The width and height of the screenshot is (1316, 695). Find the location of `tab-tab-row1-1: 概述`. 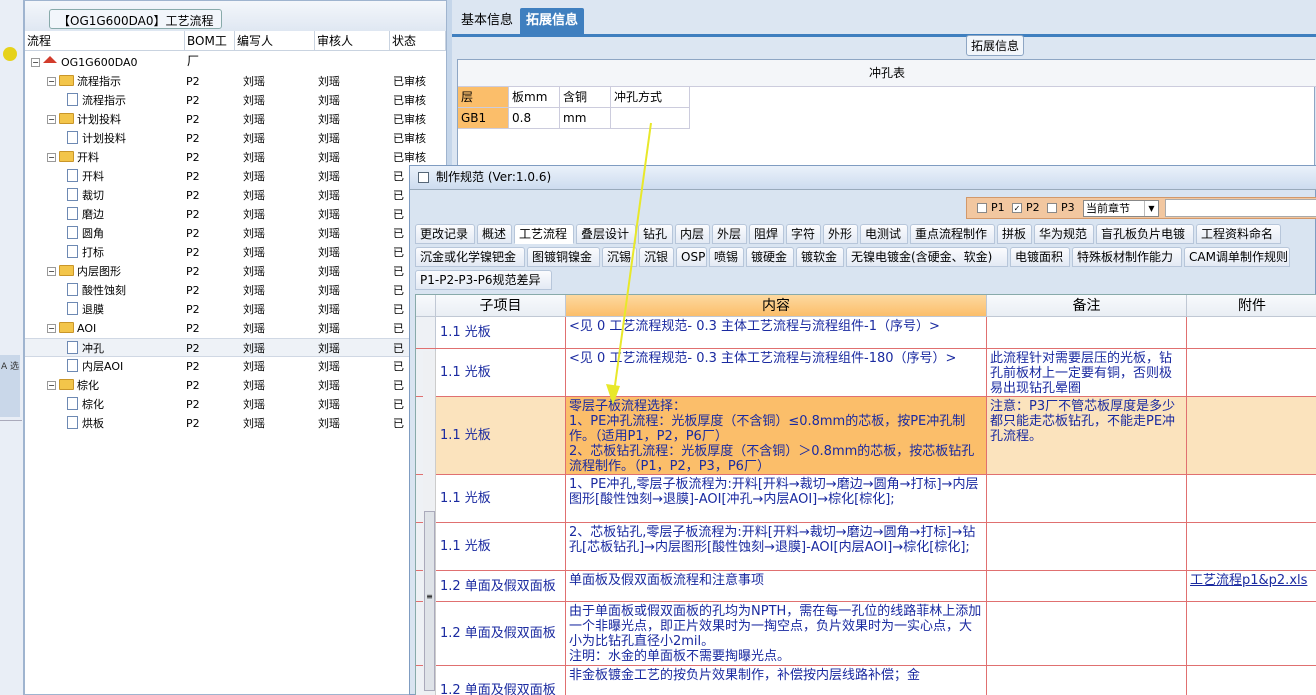

tab-tab-row1-1: 概述 is located at coordinates (494, 234).